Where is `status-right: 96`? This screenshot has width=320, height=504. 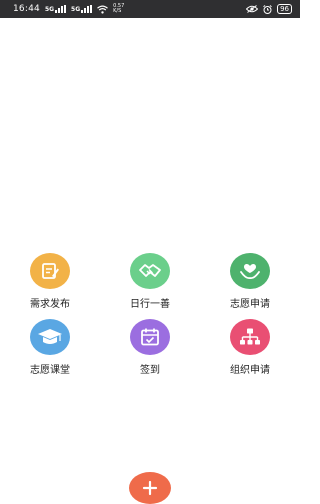
status-right: 96 is located at coordinates (269, 9).